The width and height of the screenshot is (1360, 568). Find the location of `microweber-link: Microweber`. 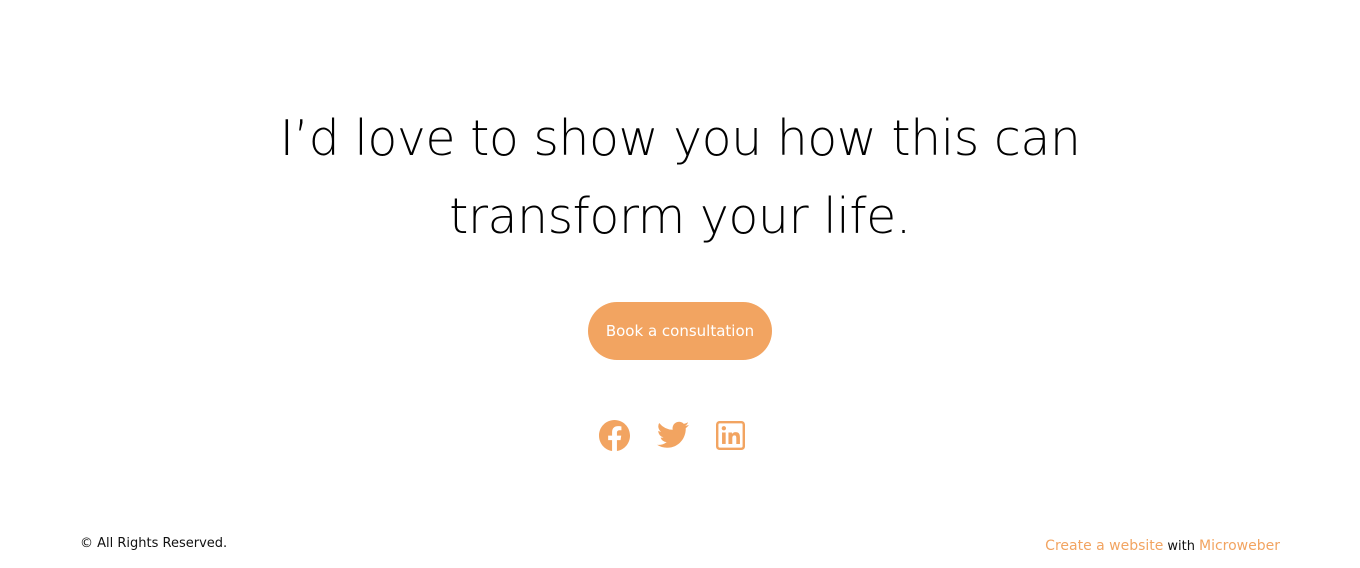

microweber-link: Microweber is located at coordinates (1239, 546).